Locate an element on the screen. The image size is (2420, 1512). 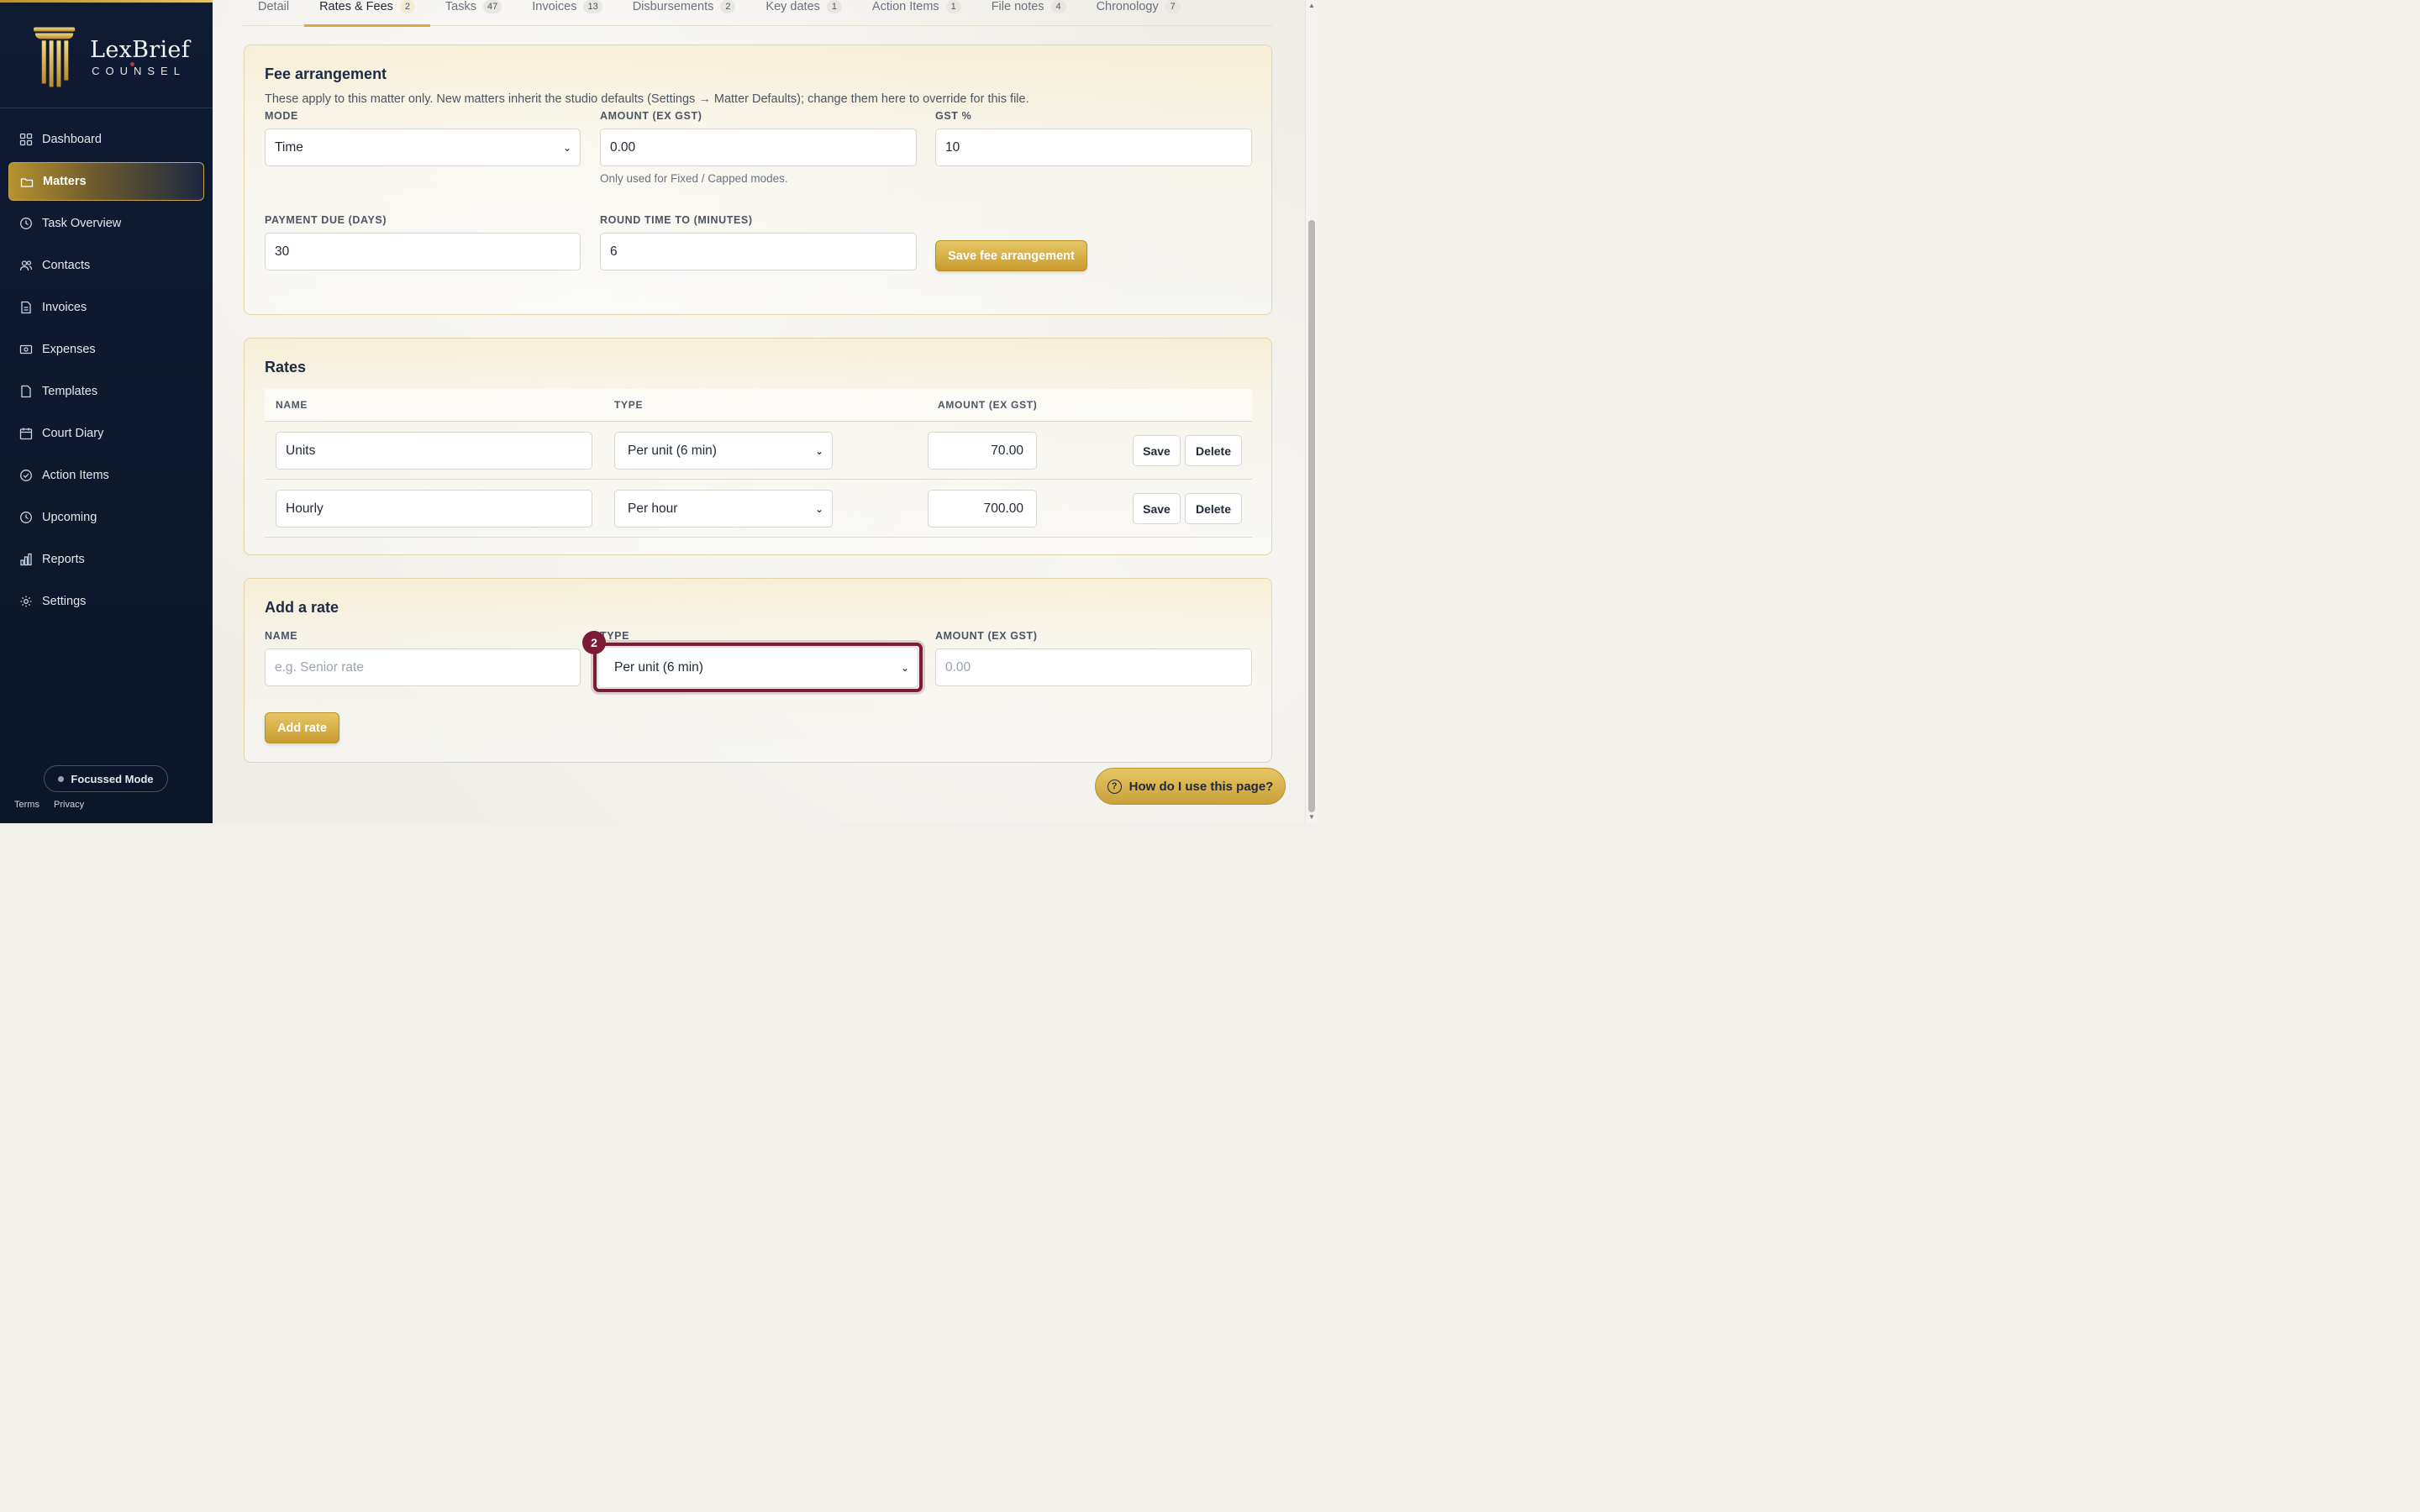
rate-type-select: Per hour ⌄ is located at coordinates (723, 509).